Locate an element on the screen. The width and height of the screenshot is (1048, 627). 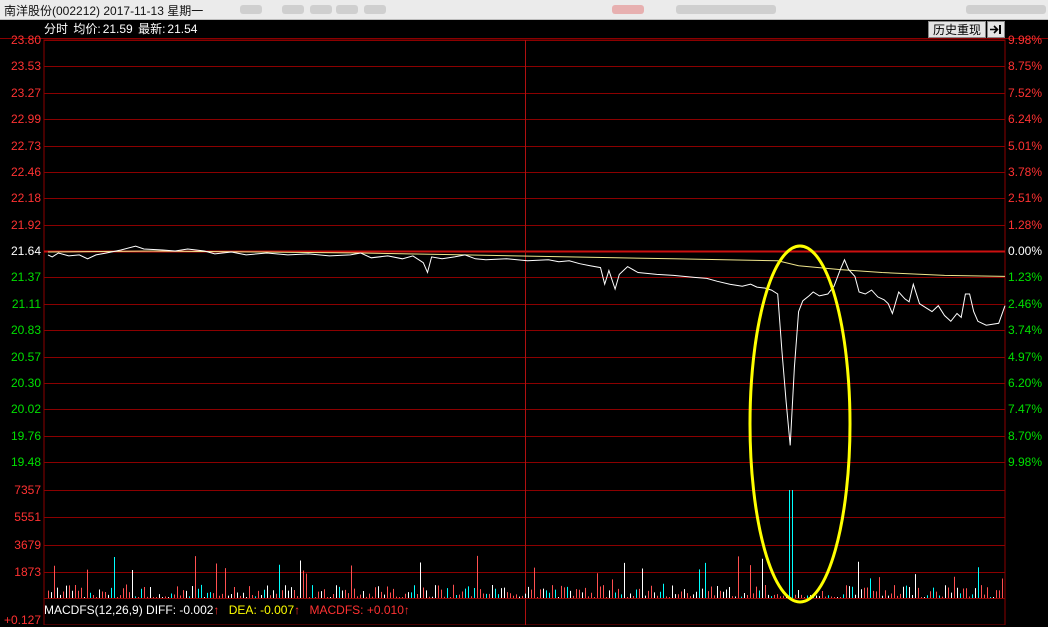
percent-axis-label: 7.52% is located at coordinates (1025, 92).